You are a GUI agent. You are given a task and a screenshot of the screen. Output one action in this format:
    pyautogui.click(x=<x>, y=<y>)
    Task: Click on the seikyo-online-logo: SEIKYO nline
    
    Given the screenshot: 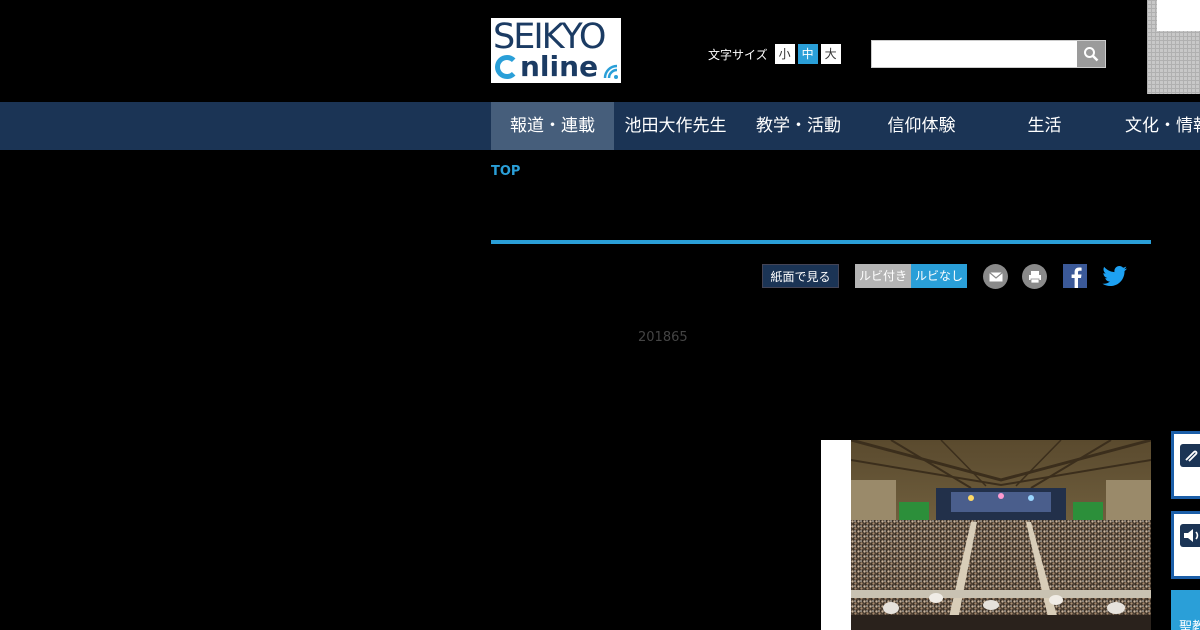 What is the action you would take?
    pyautogui.click(x=556, y=50)
    